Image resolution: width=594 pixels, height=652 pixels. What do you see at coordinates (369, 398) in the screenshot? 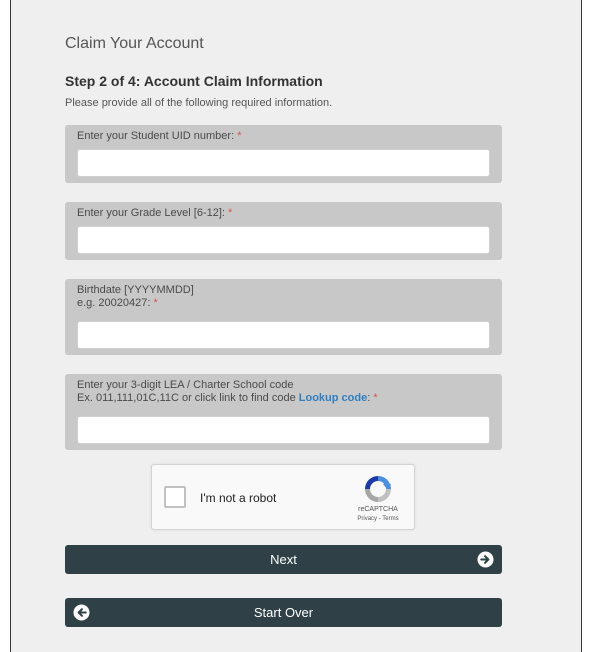
I see `lookup-code-colon: :` at bounding box center [369, 398].